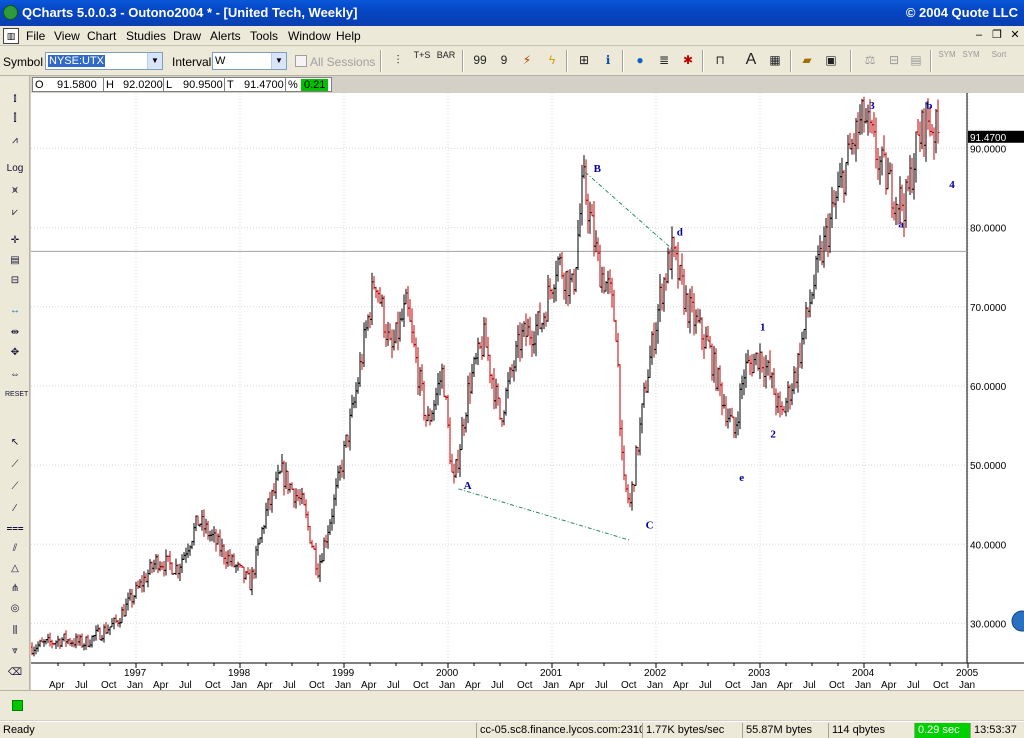  Describe the element at coordinates (640, 60) in the screenshot. I see `globe-icon: ●` at that location.